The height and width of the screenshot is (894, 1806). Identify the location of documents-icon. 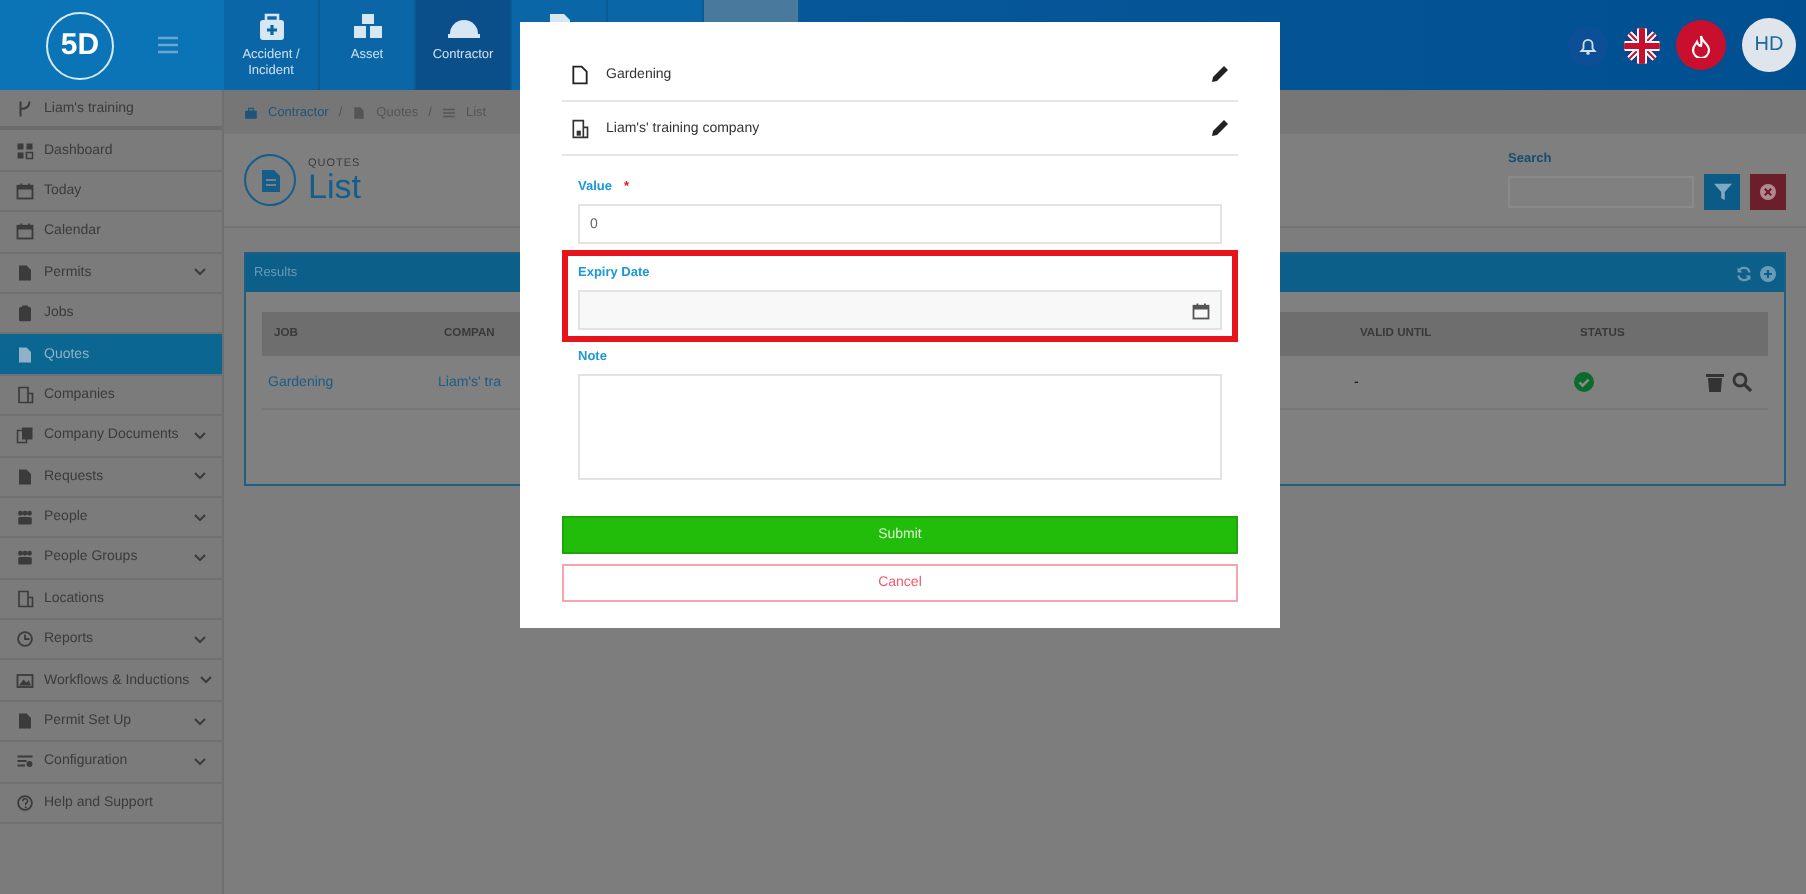
(25, 435).